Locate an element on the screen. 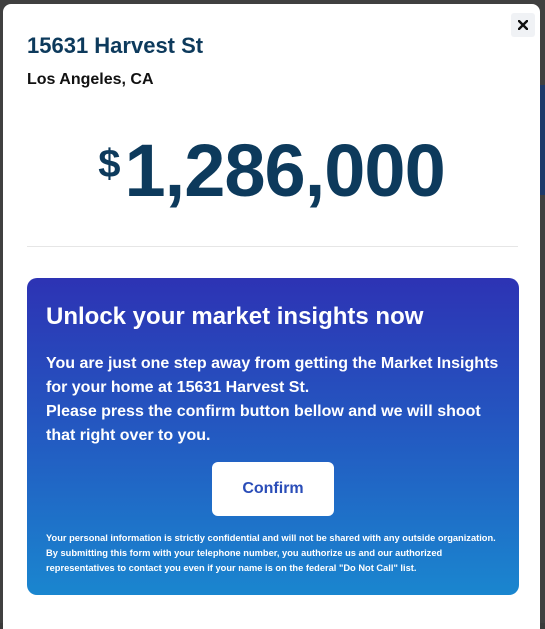 Image resolution: width=545 pixels, height=629 pixels. insights-title: Unlock your market insights now is located at coordinates (235, 316).